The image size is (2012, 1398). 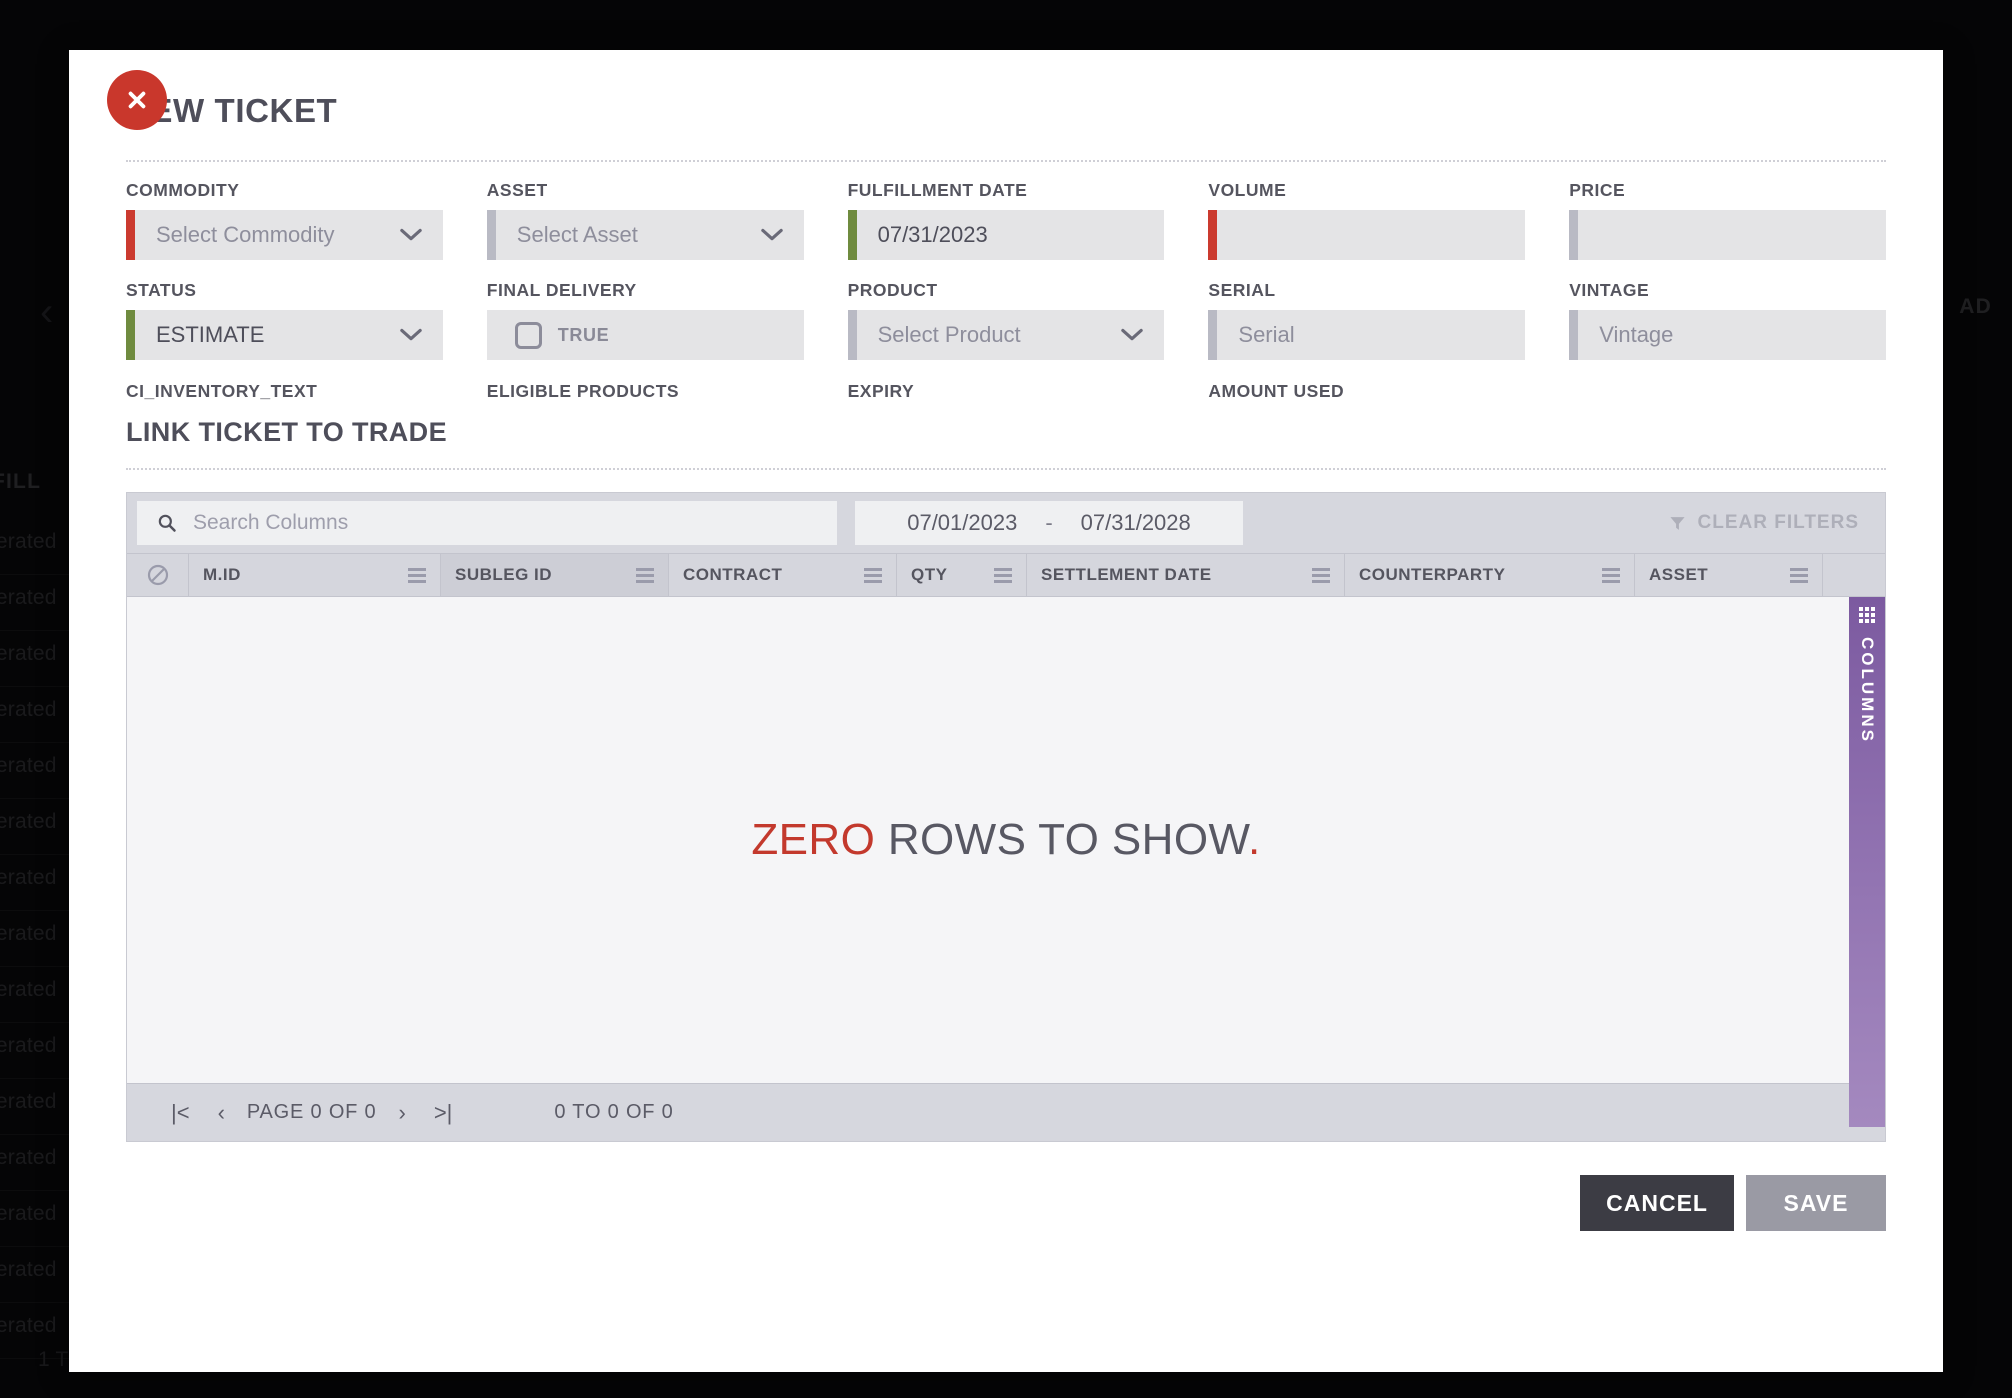 What do you see at coordinates (1061, 839) in the screenshot?
I see `empty-state-text: ROWS TO SHOW` at bounding box center [1061, 839].